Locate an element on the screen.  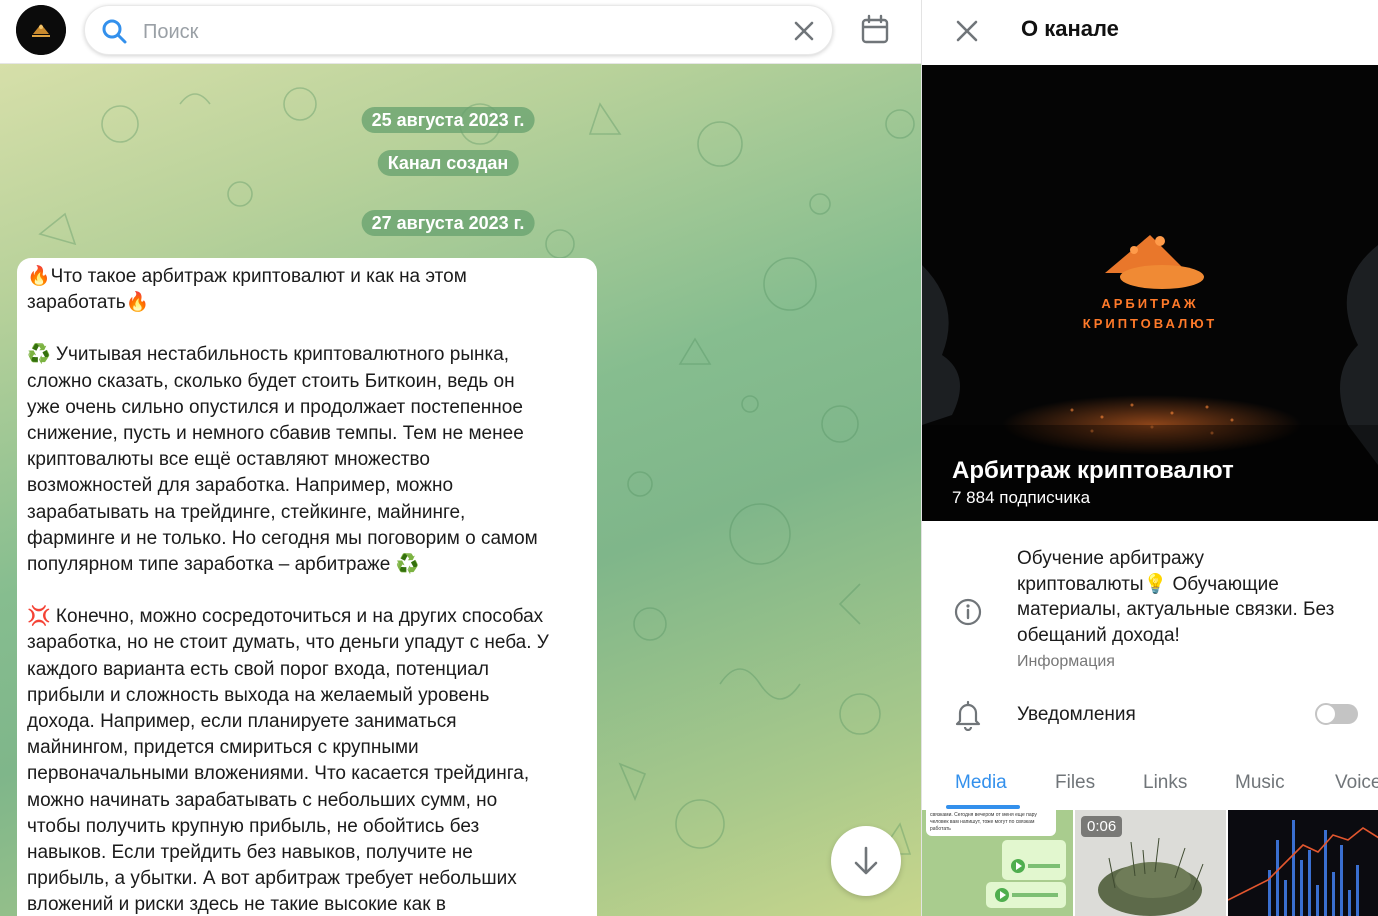
bell-icon is located at coordinates (968, 715).